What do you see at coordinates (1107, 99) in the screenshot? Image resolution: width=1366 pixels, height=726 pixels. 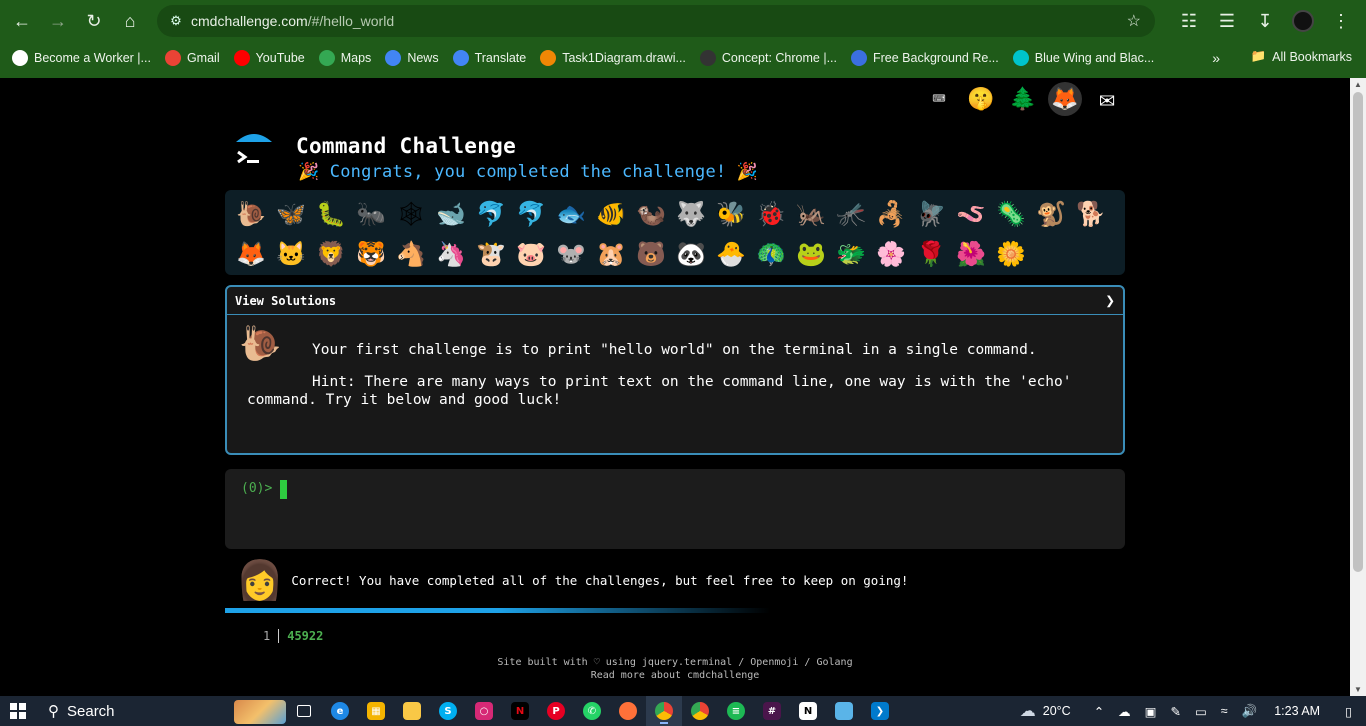 I see `mail-icon: ✉` at bounding box center [1107, 99].